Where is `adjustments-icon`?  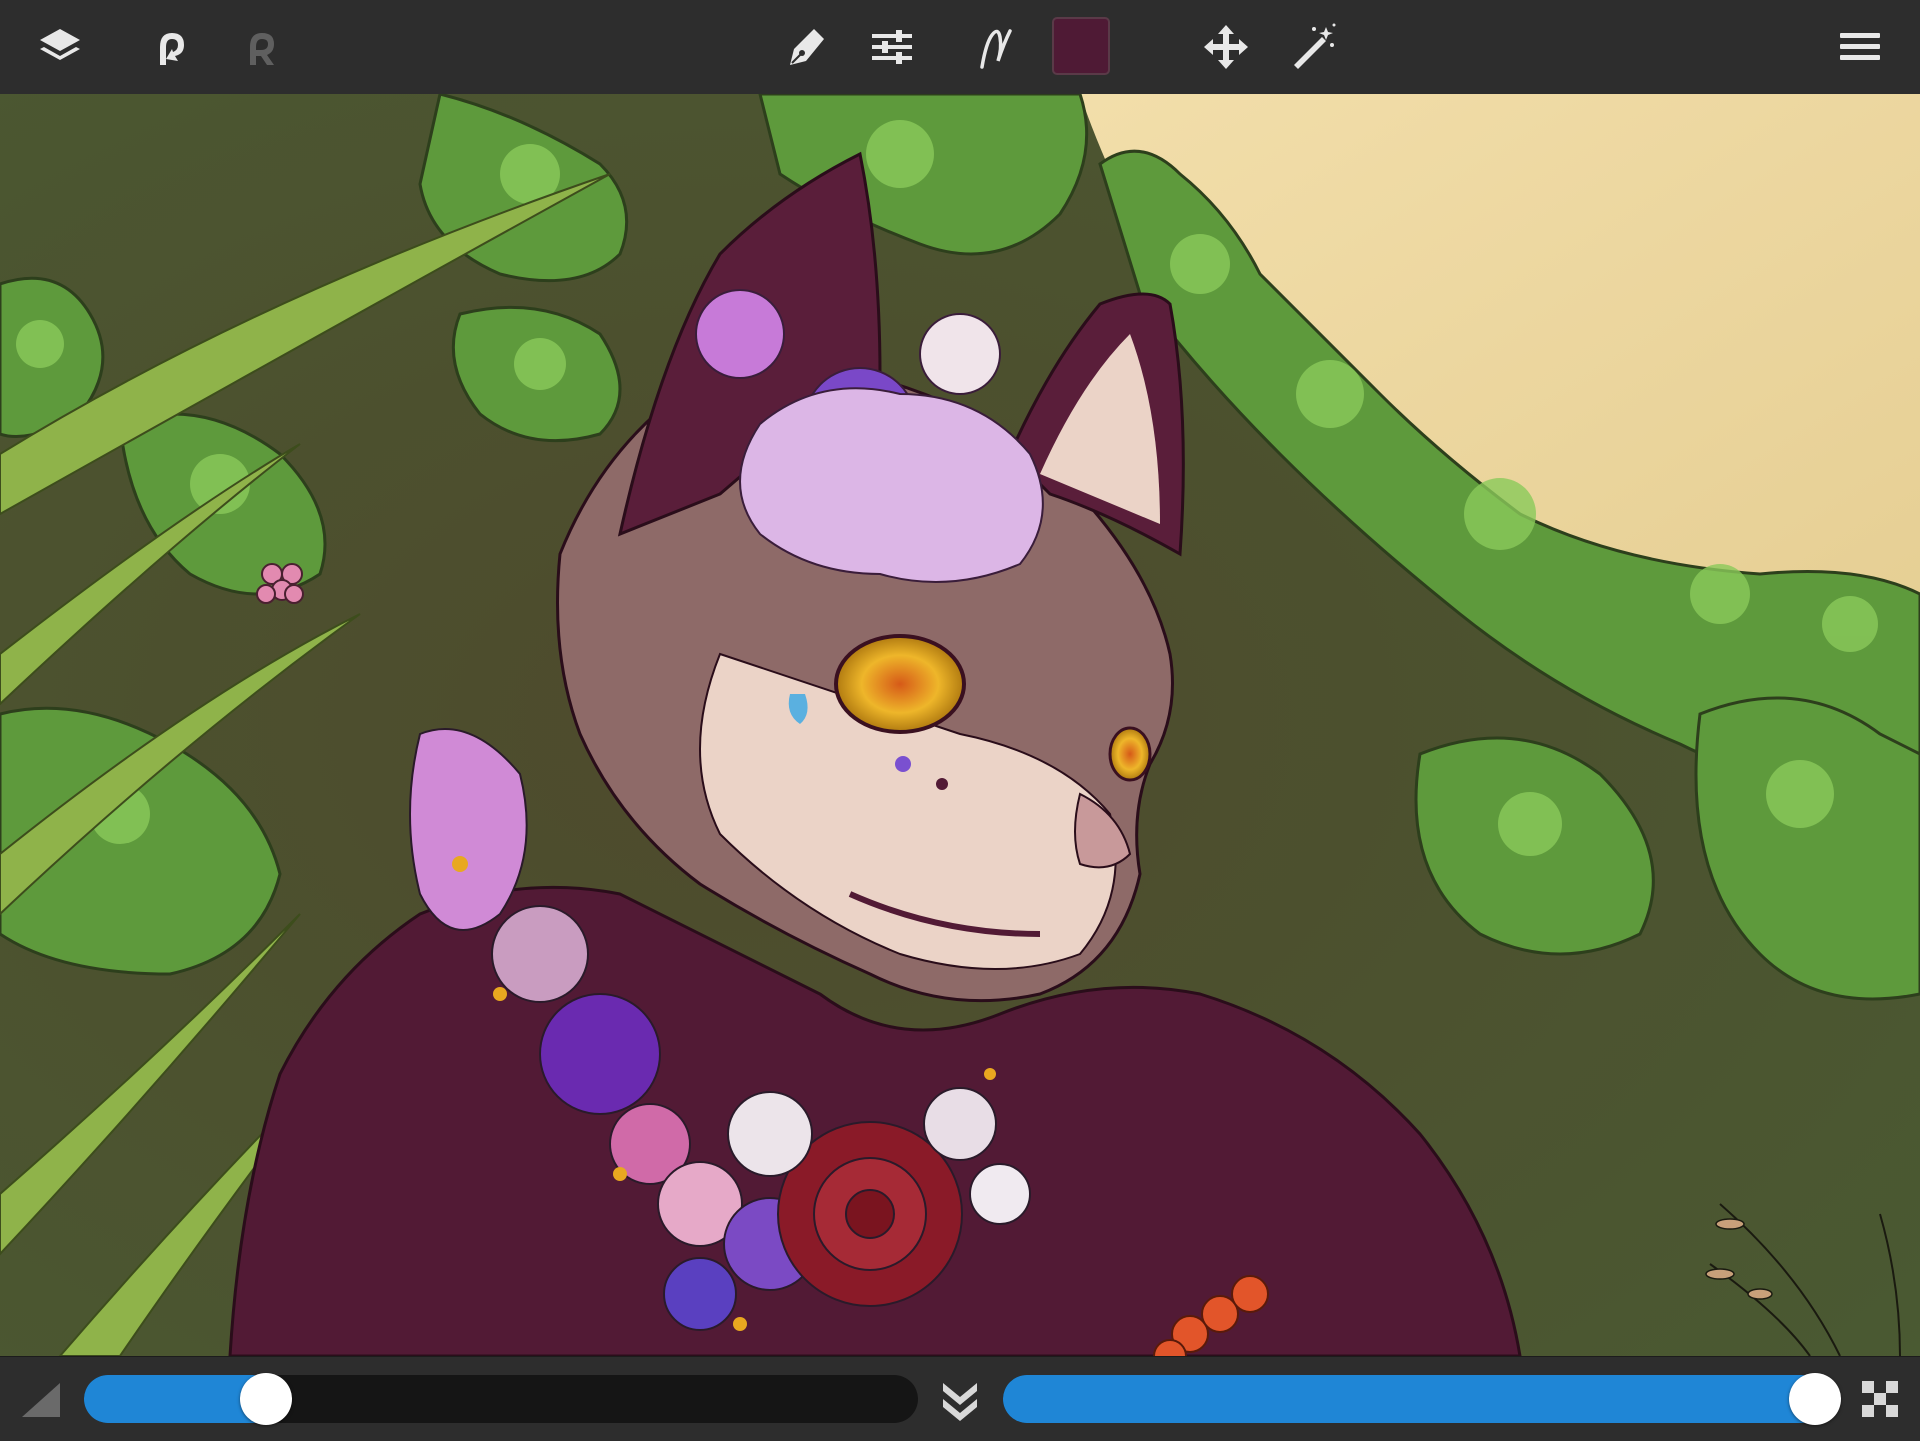 adjustments-icon is located at coordinates (892, 47).